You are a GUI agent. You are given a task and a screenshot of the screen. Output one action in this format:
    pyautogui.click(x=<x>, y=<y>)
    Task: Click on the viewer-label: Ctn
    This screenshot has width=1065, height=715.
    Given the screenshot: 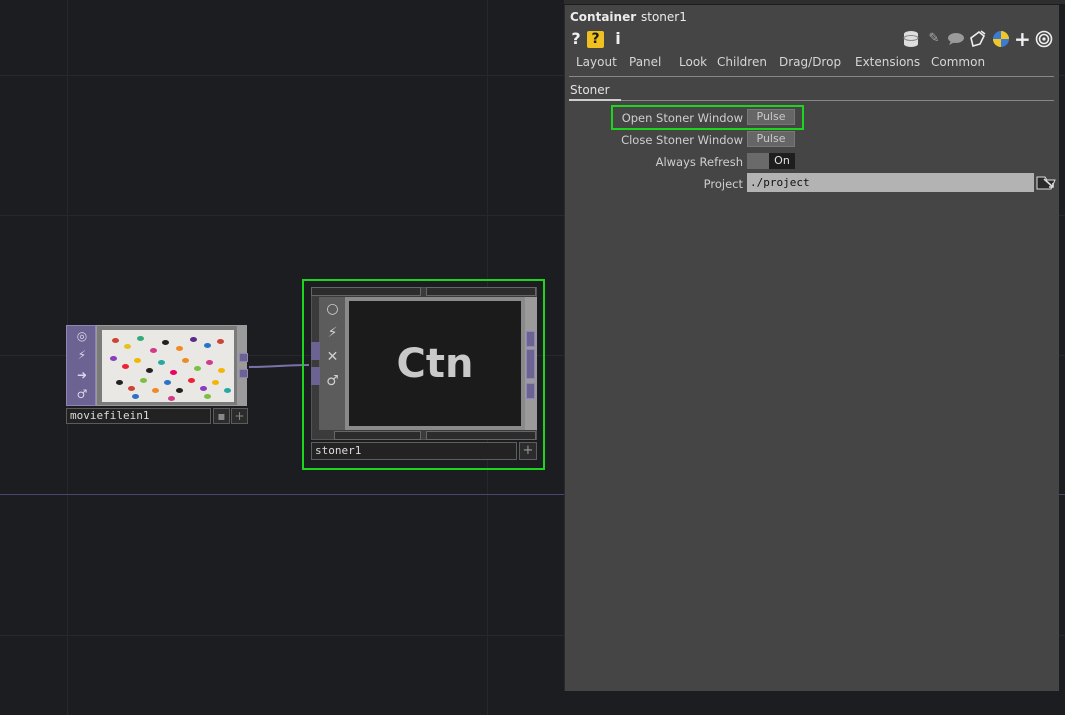 What is the action you would take?
    pyautogui.click(x=435, y=363)
    